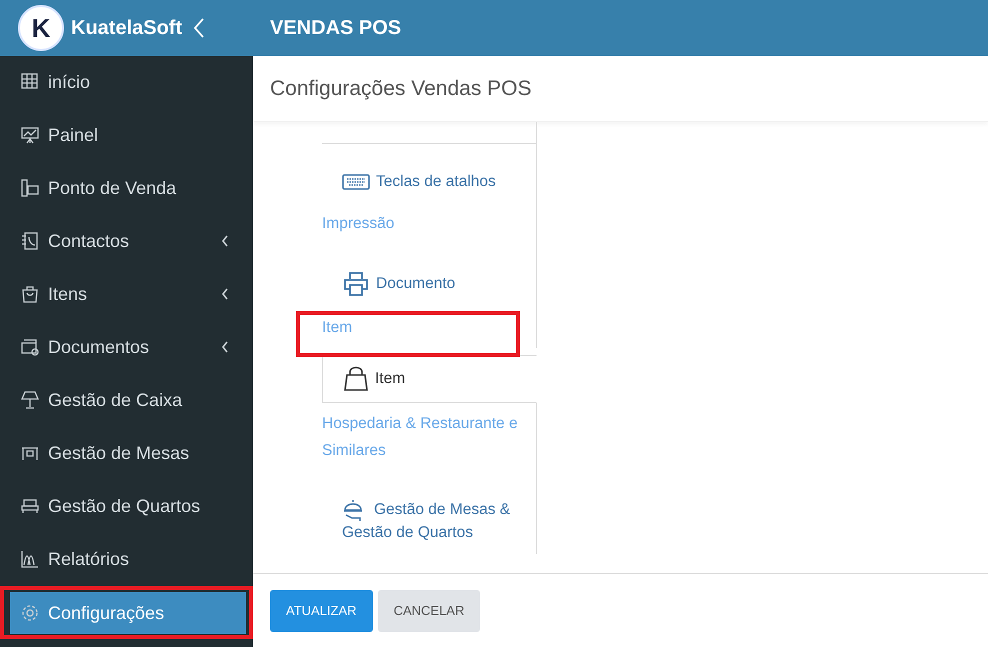 Image resolution: width=988 pixels, height=647 pixels. Describe the element at coordinates (126, 559) in the screenshot. I see `sidebar-item: Relatórios` at that location.